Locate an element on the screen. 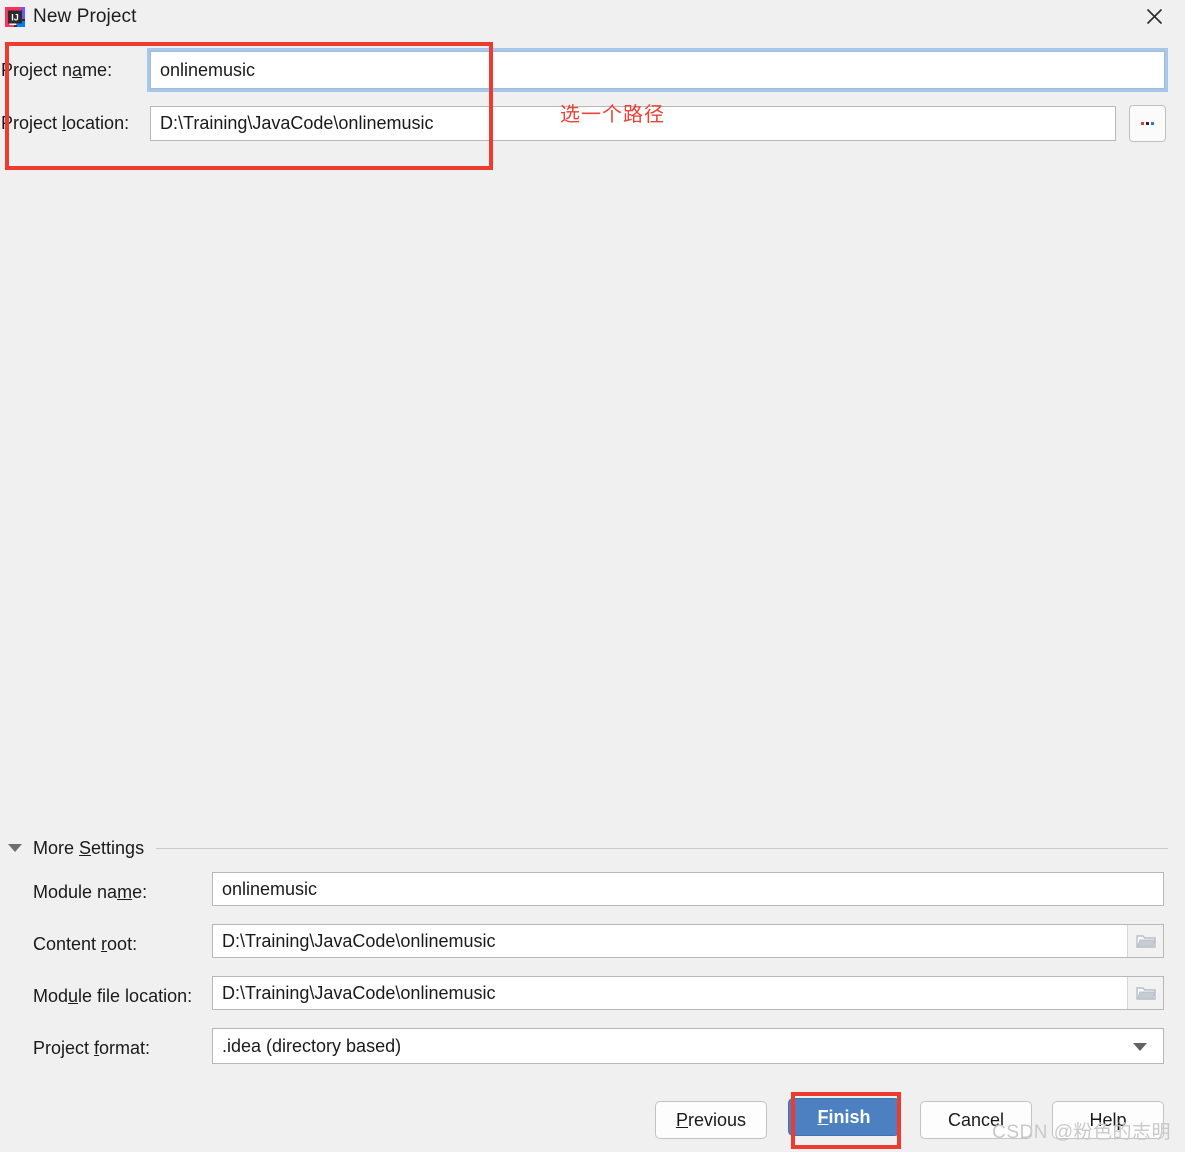 The width and height of the screenshot is (1185, 1152). browse-content-root-button is located at coordinates (1145, 941).